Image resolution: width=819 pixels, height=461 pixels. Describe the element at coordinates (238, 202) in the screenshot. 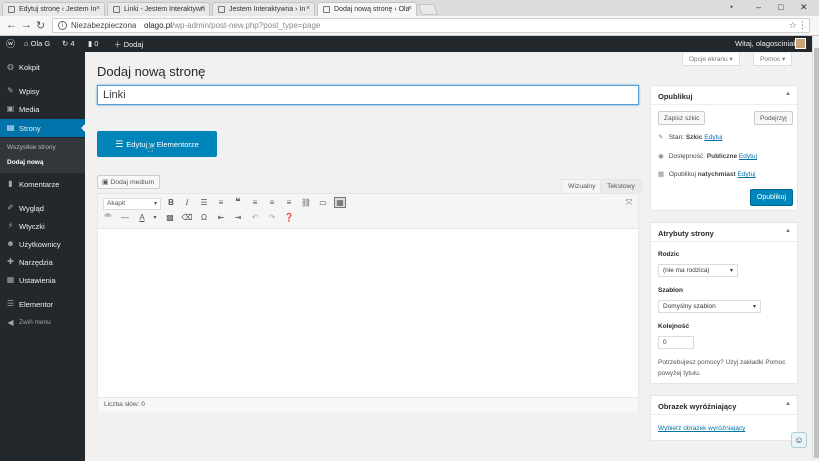

I see `blockquote-icon: ❝` at that location.